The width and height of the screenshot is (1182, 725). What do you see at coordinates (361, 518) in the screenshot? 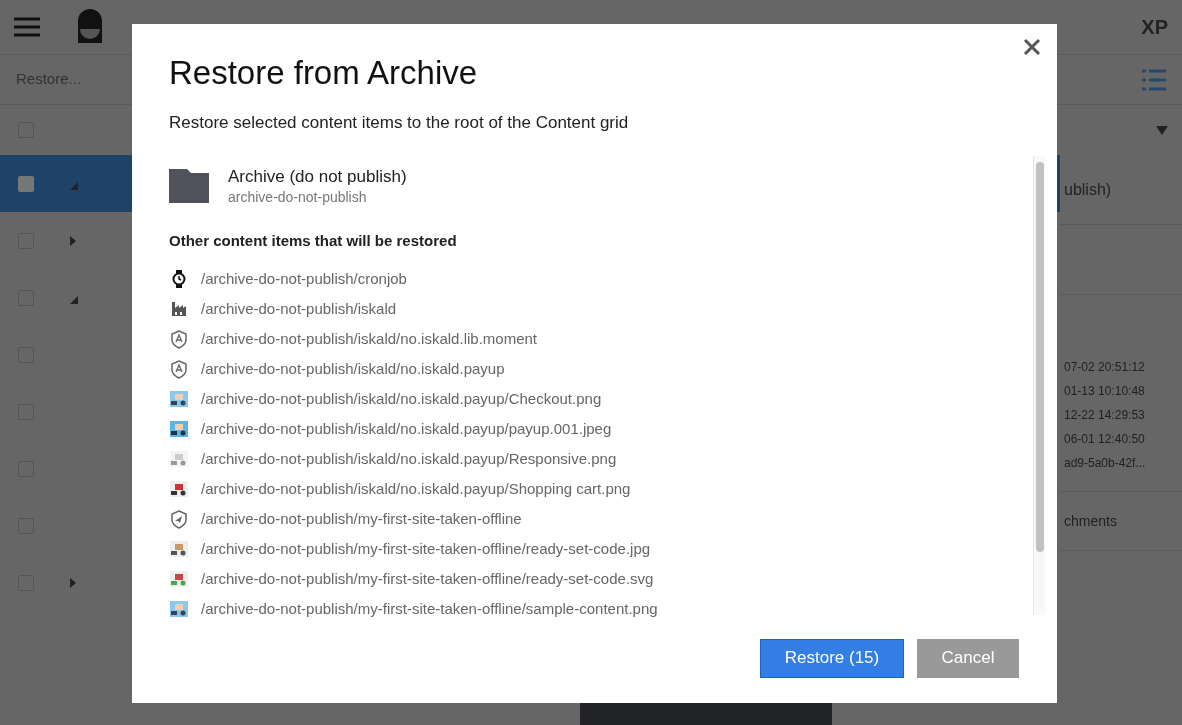
I see `dependant-path: /archive-do-not-publish/my-first-site-taken-offline` at bounding box center [361, 518].